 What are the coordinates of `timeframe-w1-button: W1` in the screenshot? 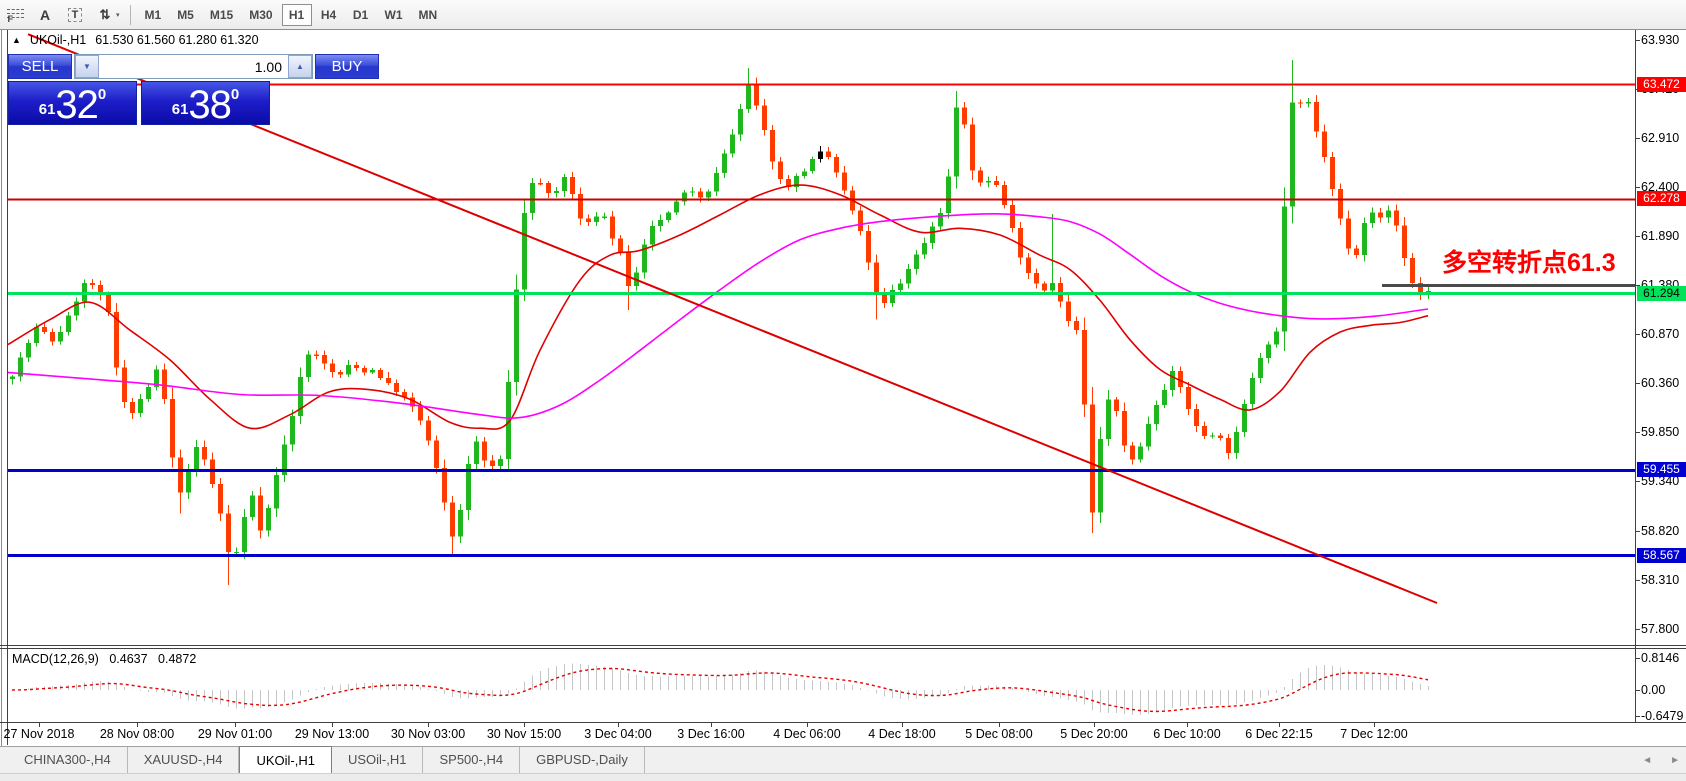 It's located at (394, 15).